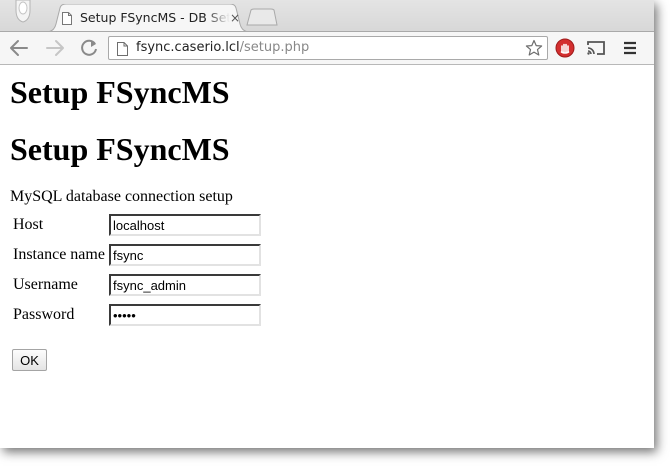 The width and height of the screenshot is (670, 466). Describe the element at coordinates (121, 196) in the screenshot. I see `section-label: MySQL database connection setup` at that location.